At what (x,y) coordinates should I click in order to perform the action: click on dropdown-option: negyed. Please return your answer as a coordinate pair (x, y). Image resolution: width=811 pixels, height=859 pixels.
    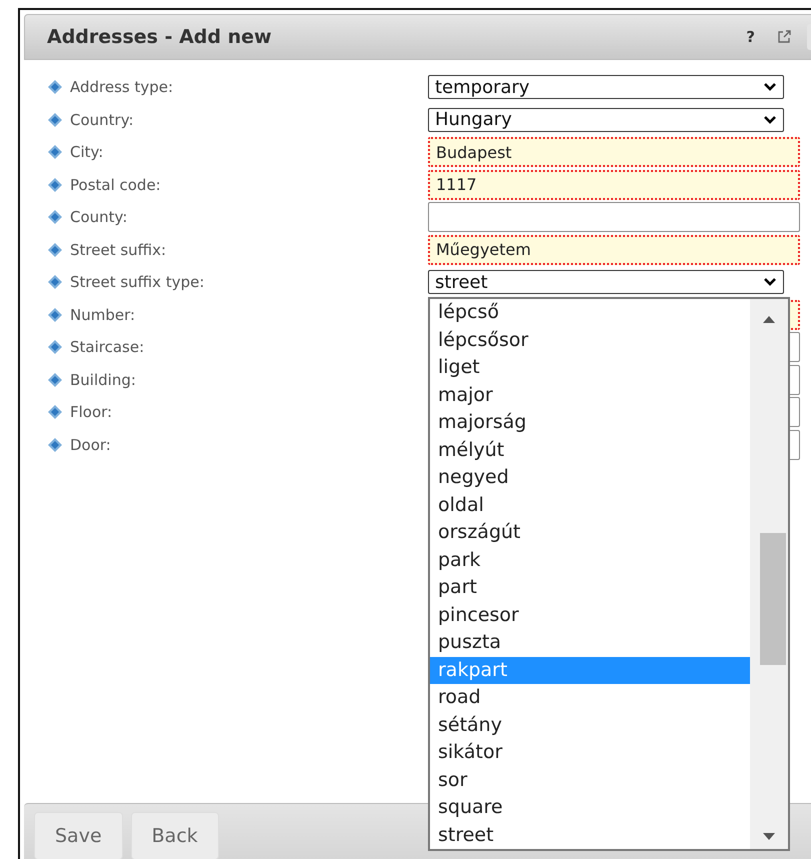
    Looking at the image, I should click on (590, 478).